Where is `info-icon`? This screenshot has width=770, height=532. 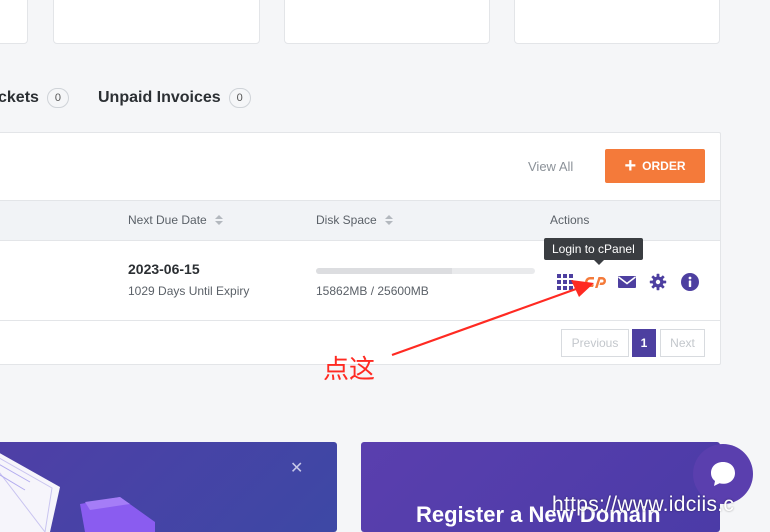 info-icon is located at coordinates (690, 282).